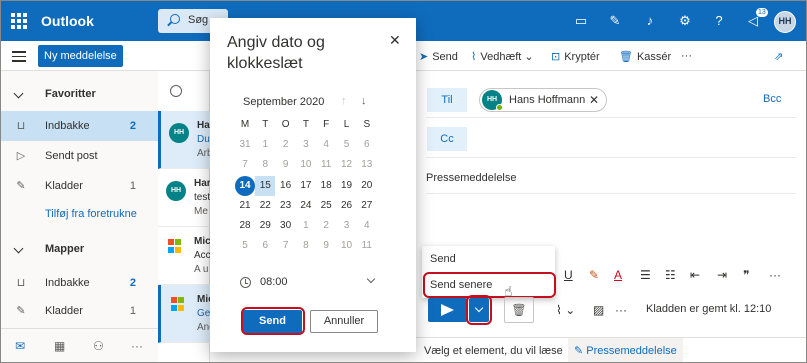  What do you see at coordinates (245, 185) in the screenshot?
I see `calendar-day: 14` at bounding box center [245, 185].